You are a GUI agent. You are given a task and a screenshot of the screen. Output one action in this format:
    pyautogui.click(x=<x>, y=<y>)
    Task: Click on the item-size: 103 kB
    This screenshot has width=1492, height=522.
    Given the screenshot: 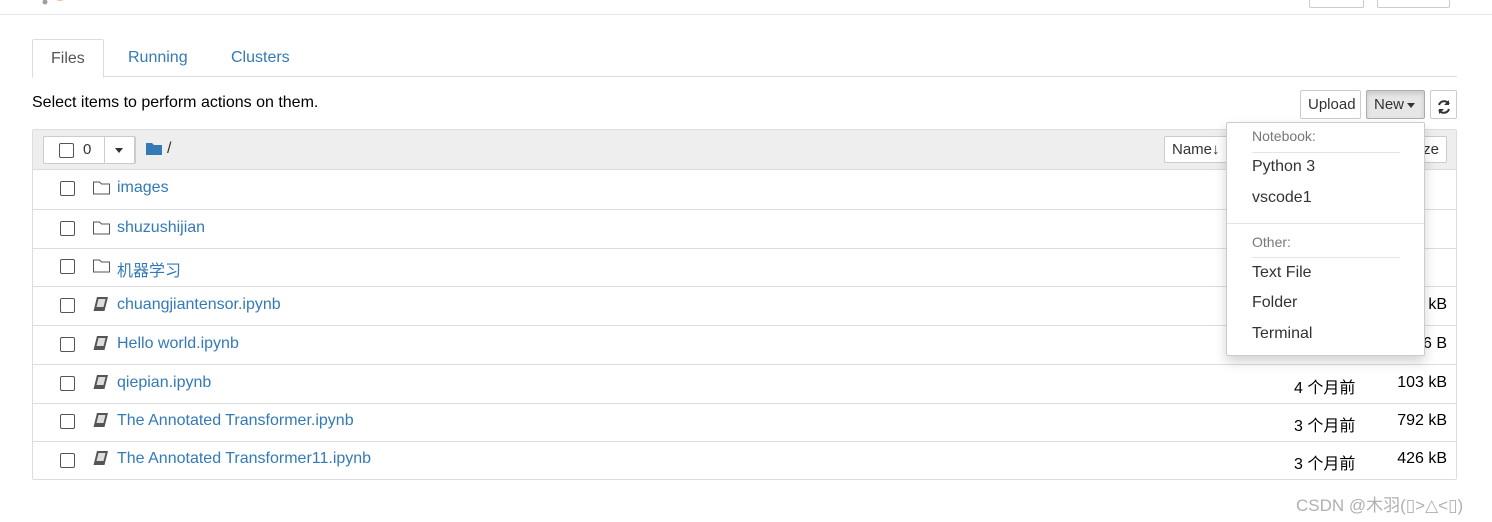 What is the action you would take?
    pyautogui.click(x=1422, y=382)
    